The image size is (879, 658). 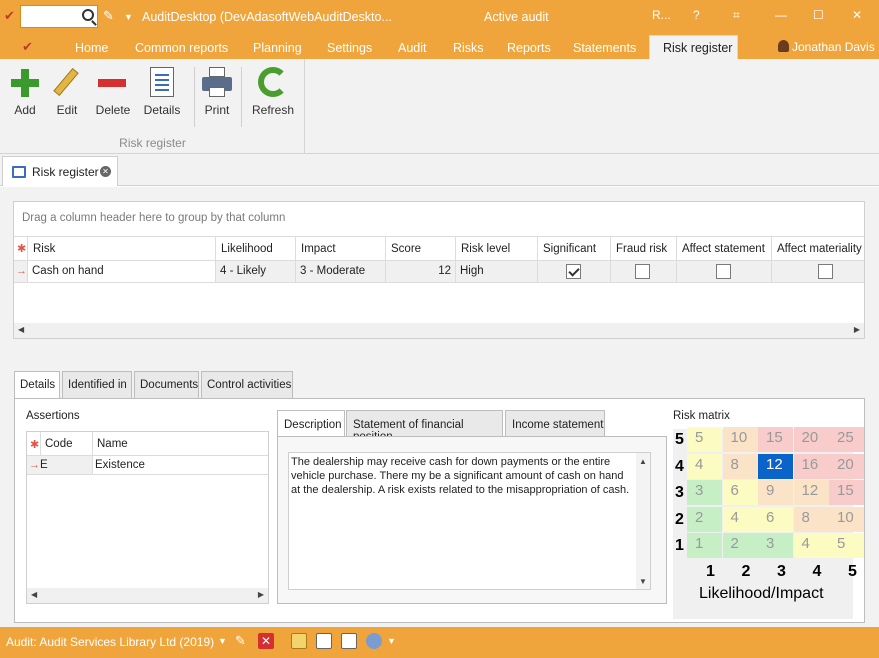 I want to click on maximize-button: ☐, so click(x=818, y=15).